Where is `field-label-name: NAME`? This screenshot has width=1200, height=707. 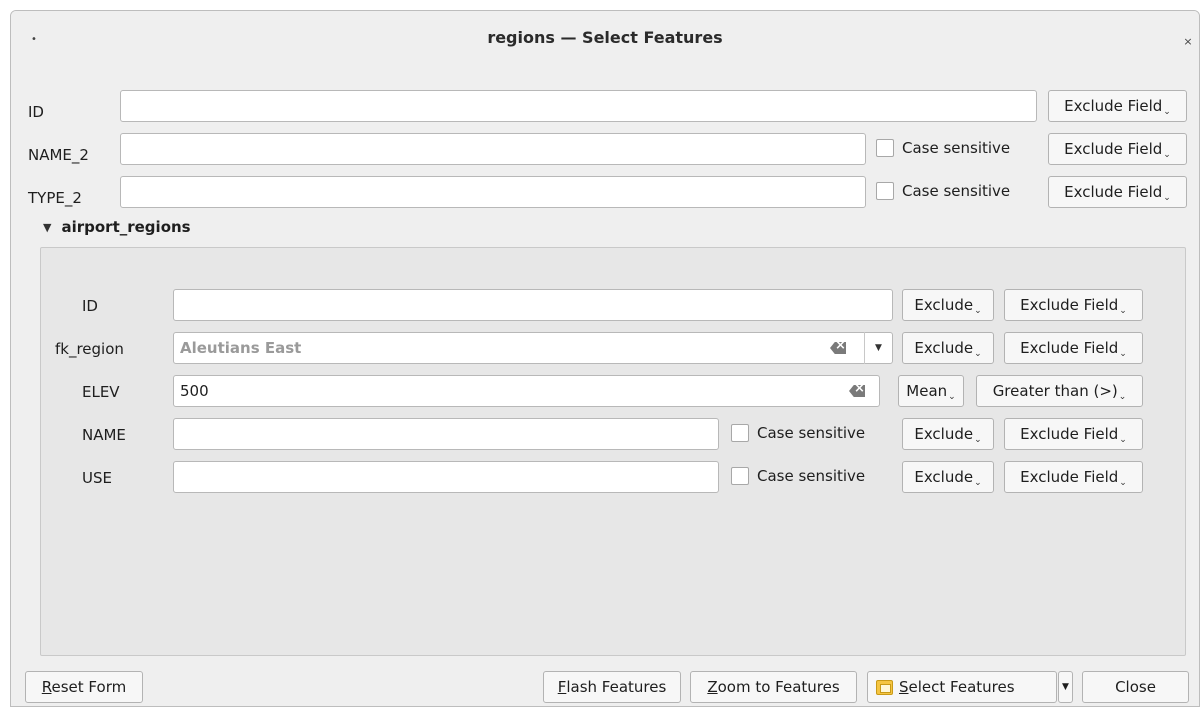
field-label-name: NAME is located at coordinates (104, 435).